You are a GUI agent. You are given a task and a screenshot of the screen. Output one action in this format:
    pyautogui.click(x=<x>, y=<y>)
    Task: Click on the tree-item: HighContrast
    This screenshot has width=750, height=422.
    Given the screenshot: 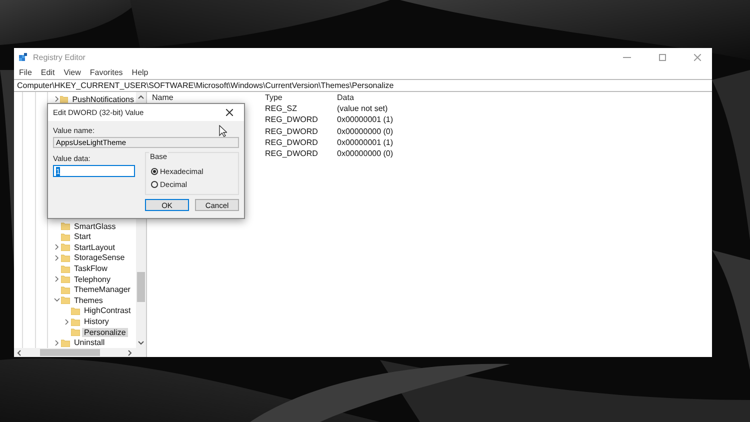 What is the action you would take?
    pyautogui.click(x=107, y=311)
    